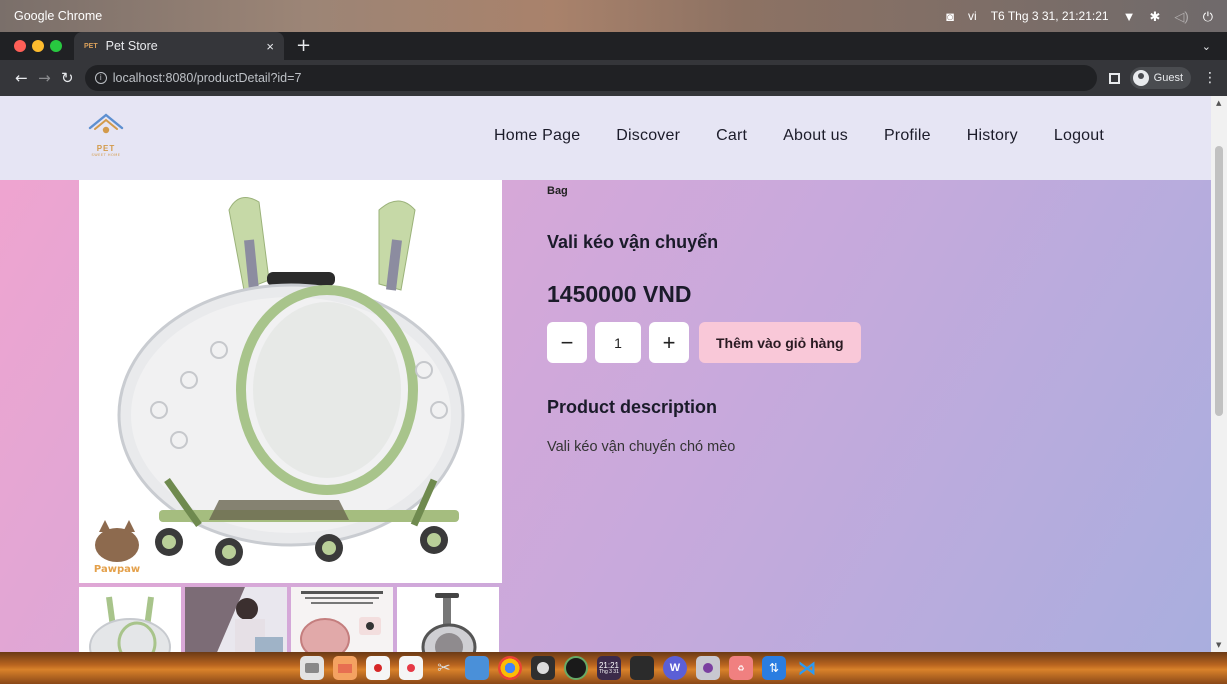  I want to click on nav-discover: Discover, so click(648, 136).